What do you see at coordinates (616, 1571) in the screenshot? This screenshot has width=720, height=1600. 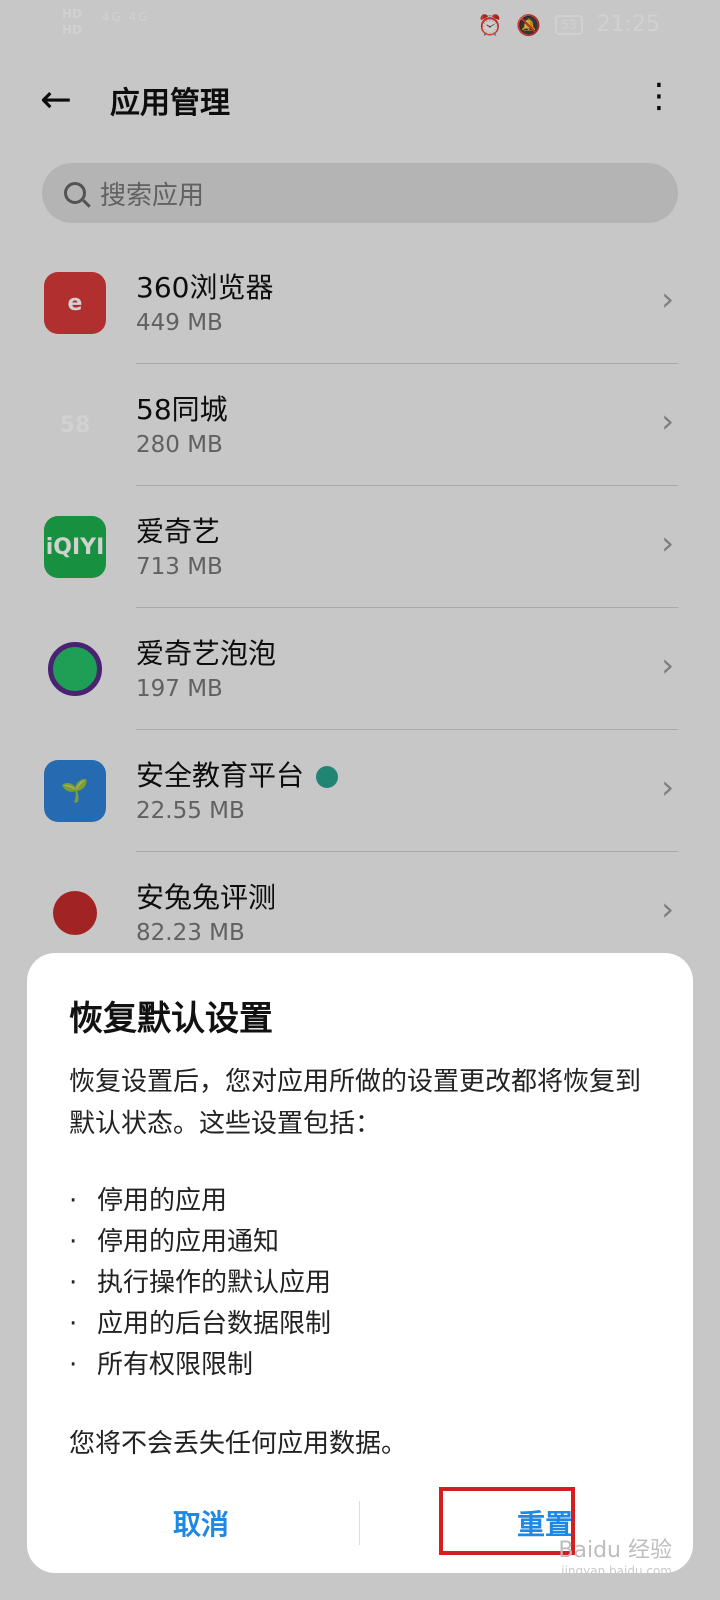 I see `watermark-sub: jingyan.baidu.com` at bounding box center [616, 1571].